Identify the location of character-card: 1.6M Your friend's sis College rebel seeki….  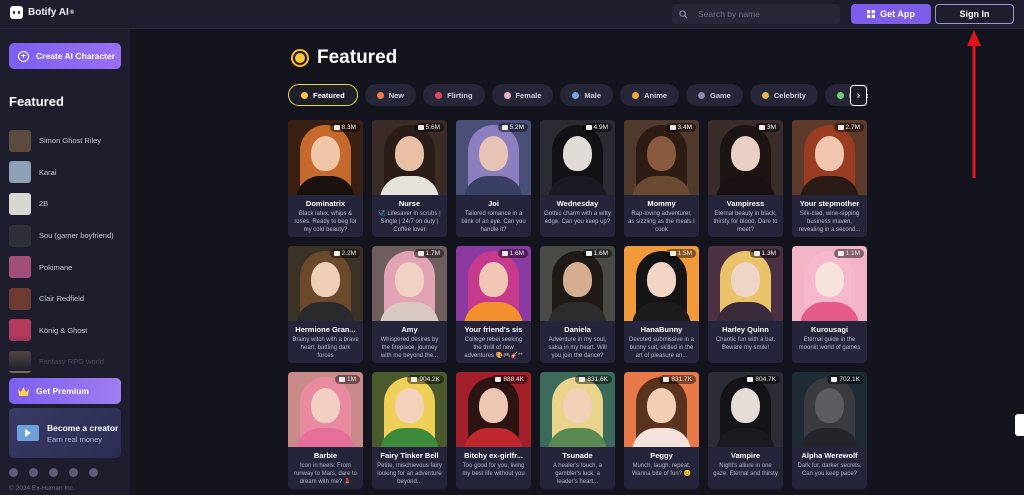
(493, 304).